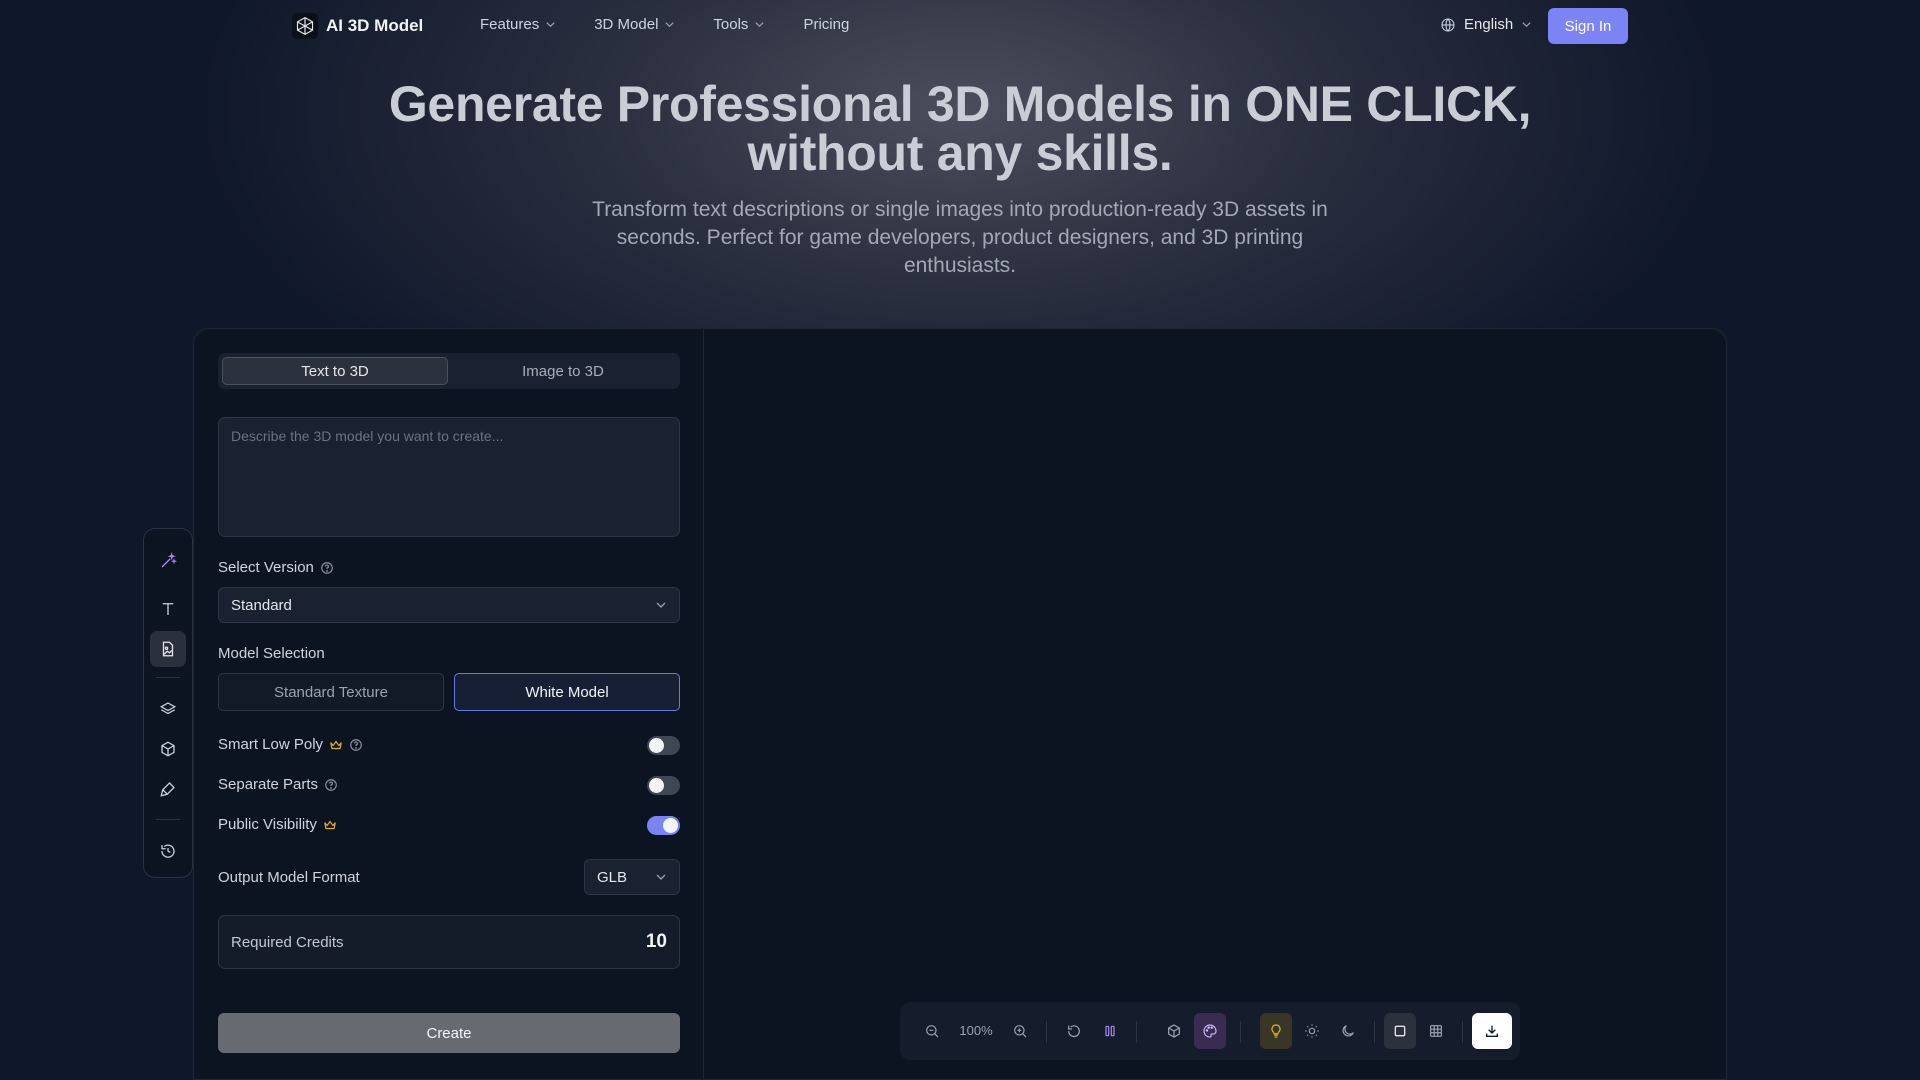  I want to click on zoom-level: 100%, so click(976, 1030).